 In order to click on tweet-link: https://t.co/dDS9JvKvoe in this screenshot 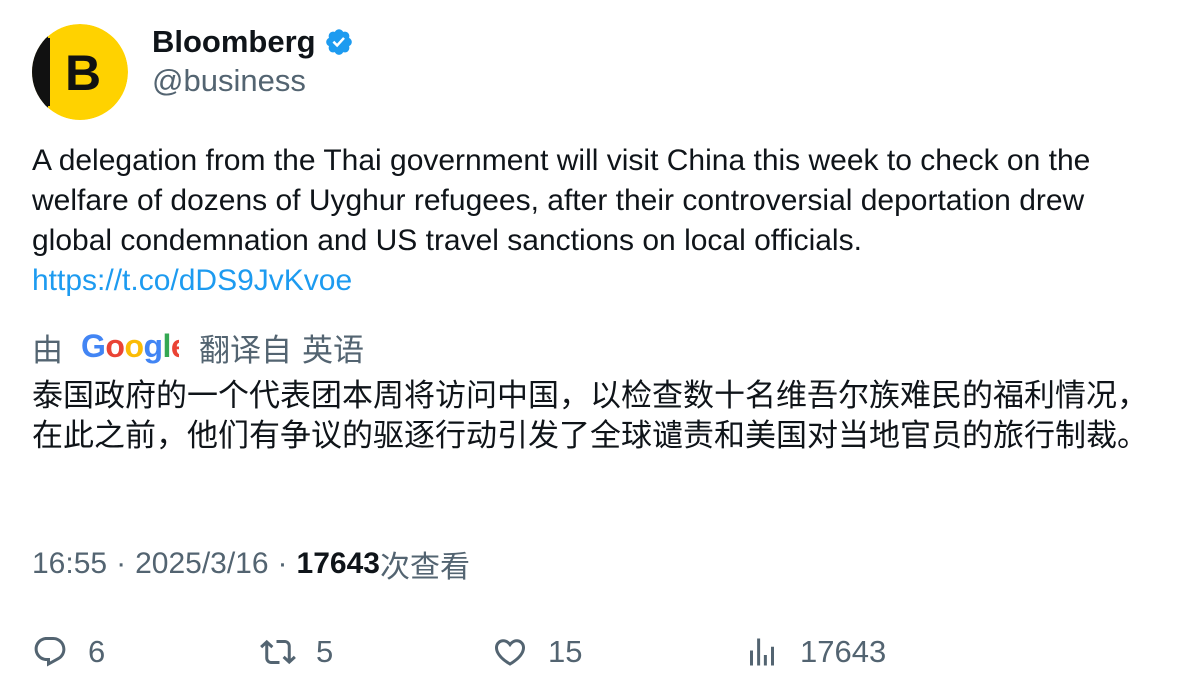, I will do `click(192, 280)`.